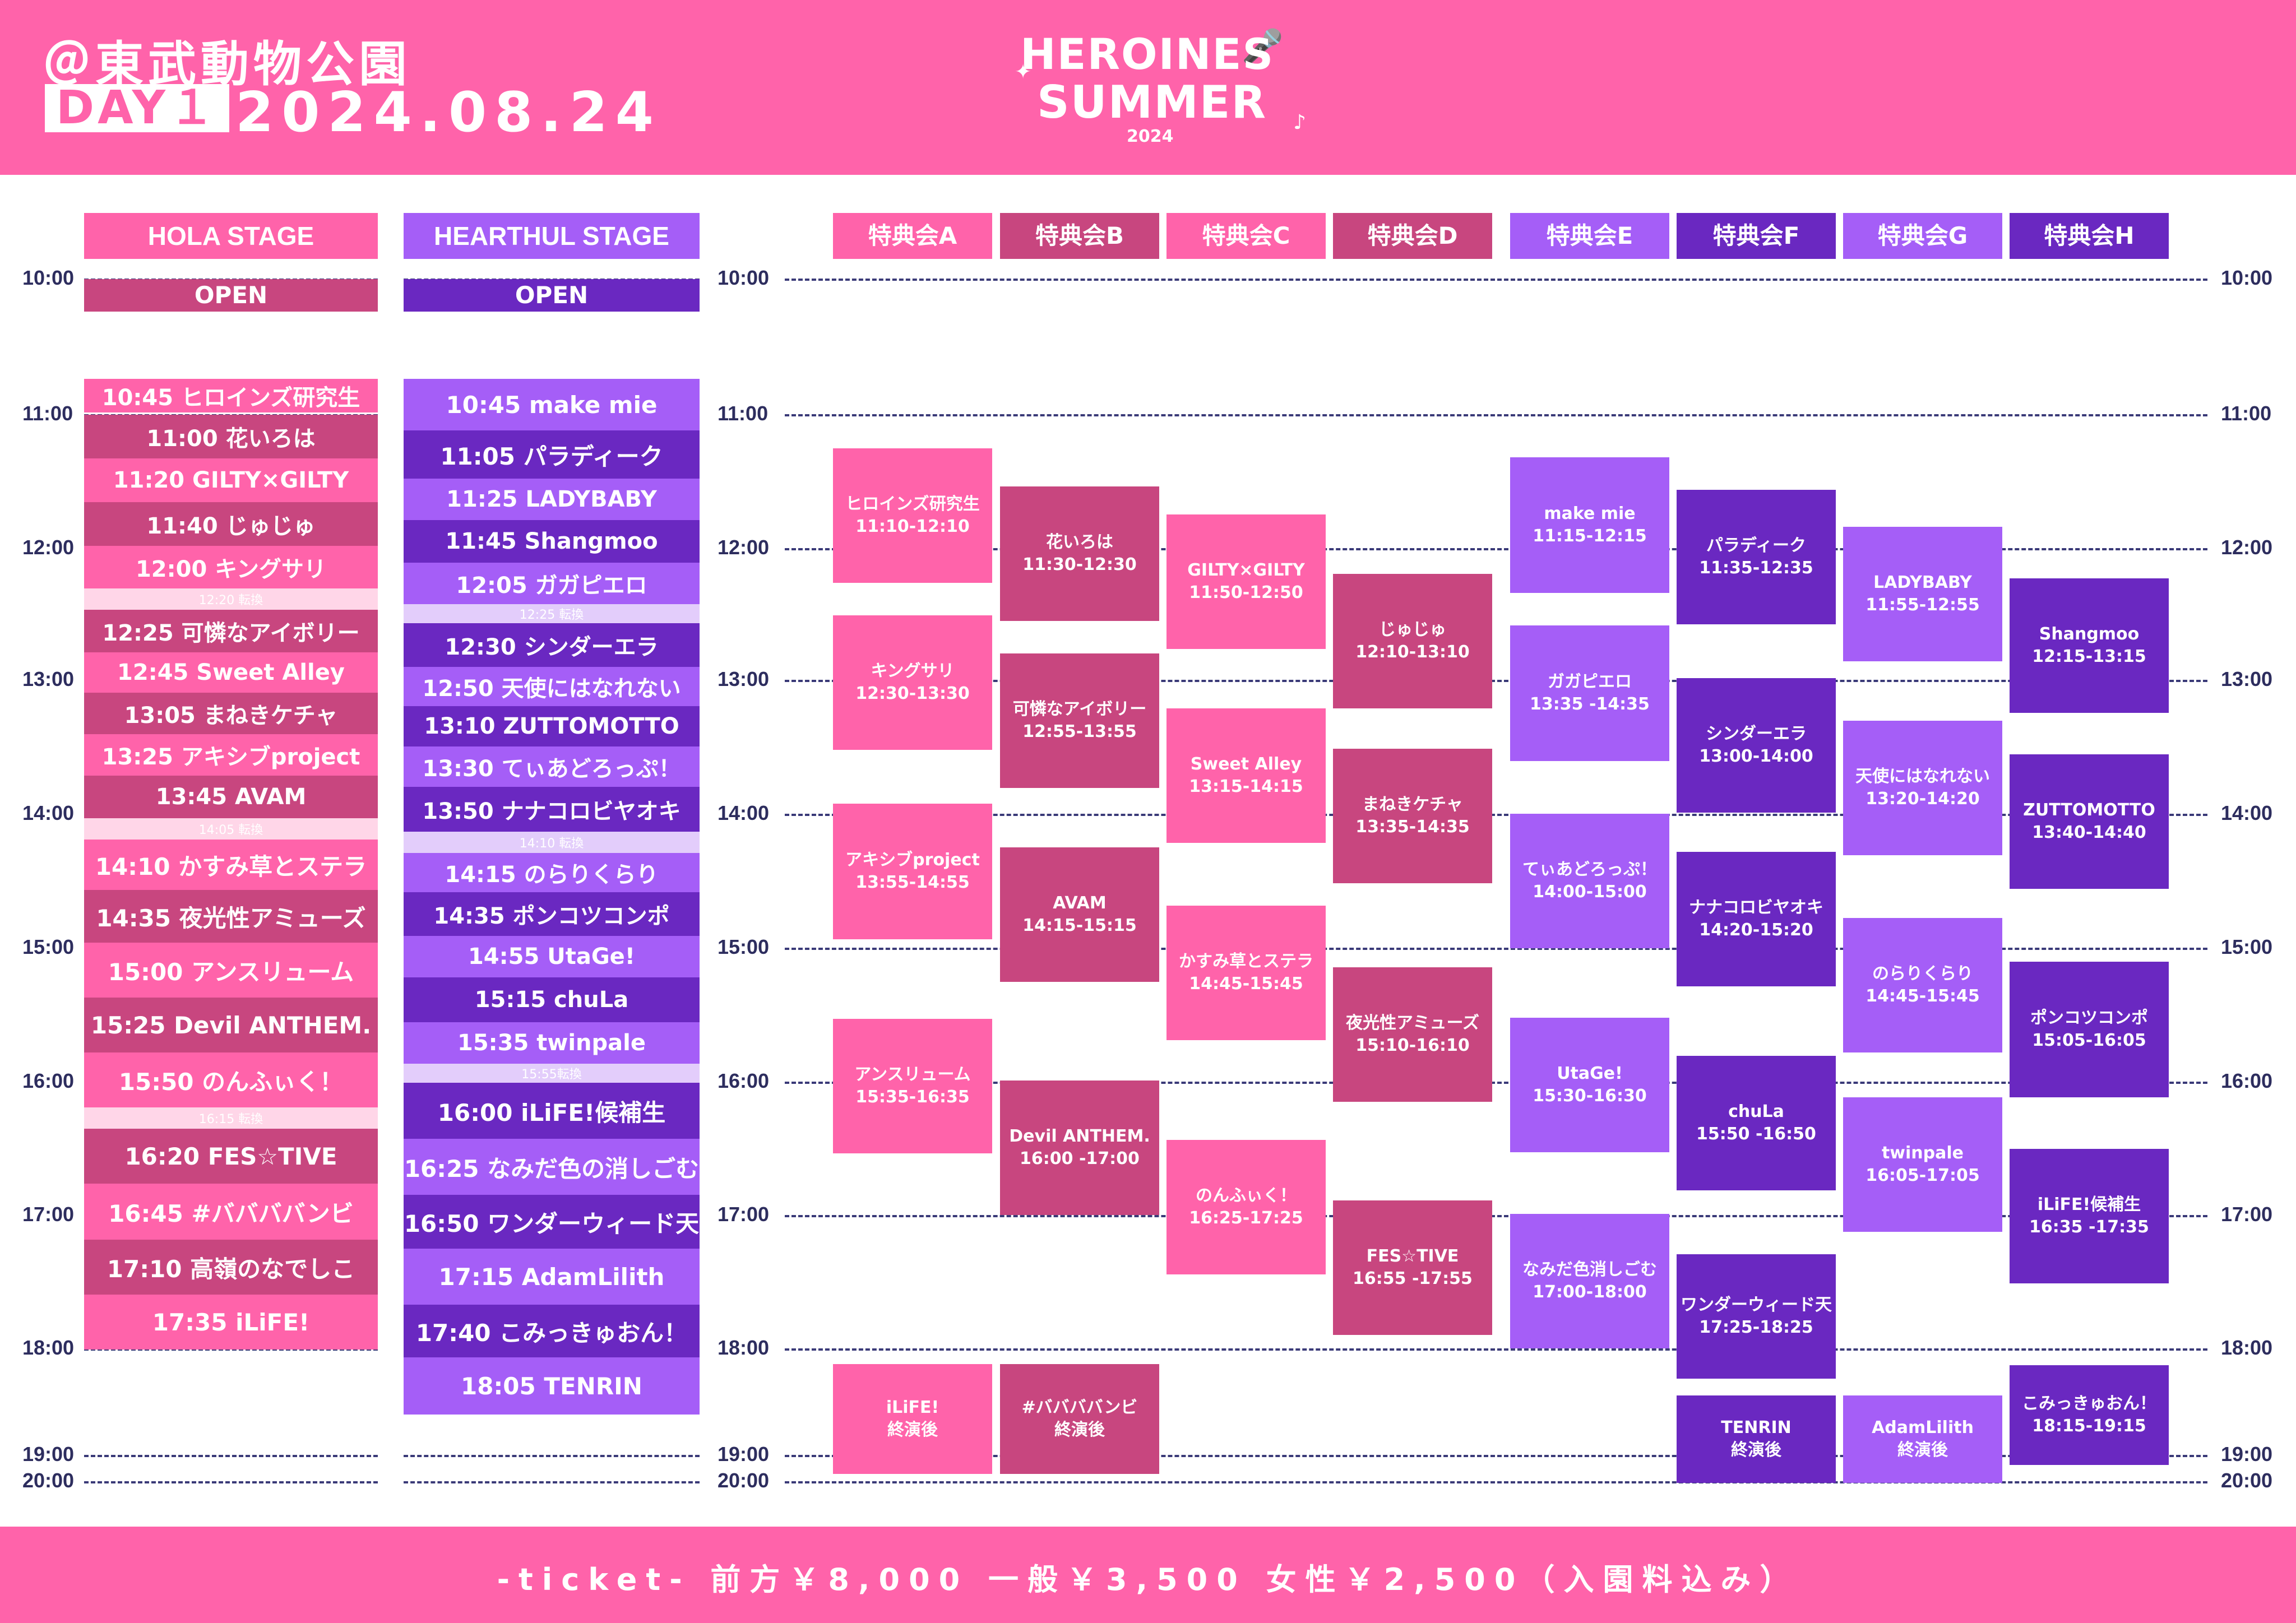 The height and width of the screenshot is (1623, 2296). I want to click on slot-time: 16:35 -17:35, so click(2089, 1227).